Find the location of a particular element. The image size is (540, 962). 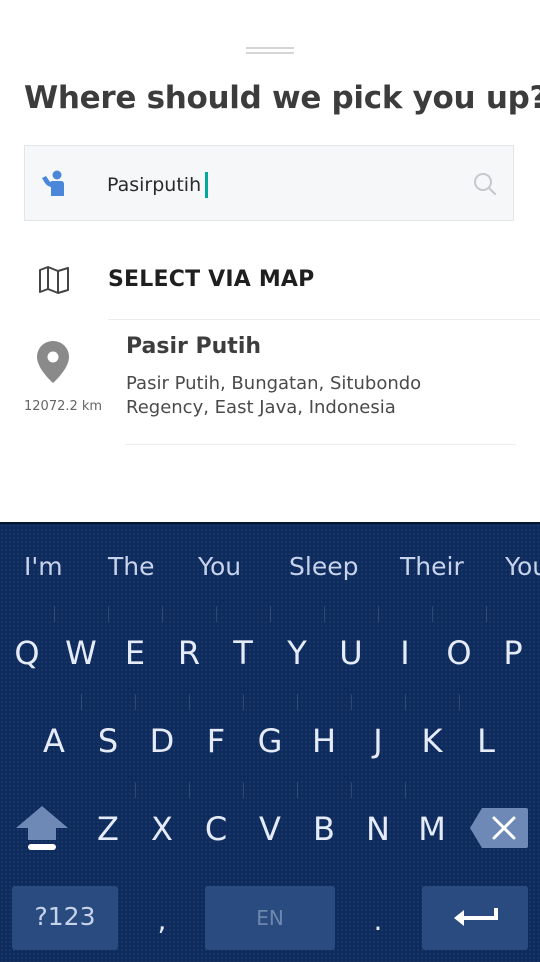

key-c: C is located at coordinates (216, 829).